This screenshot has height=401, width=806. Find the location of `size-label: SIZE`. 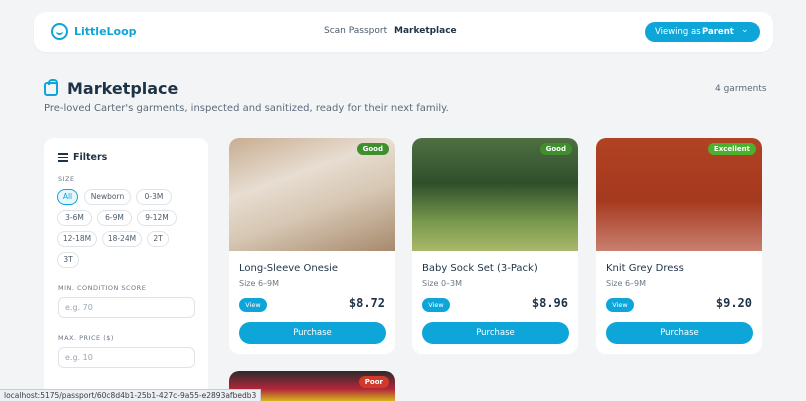

size-label: SIZE is located at coordinates (66, 179).